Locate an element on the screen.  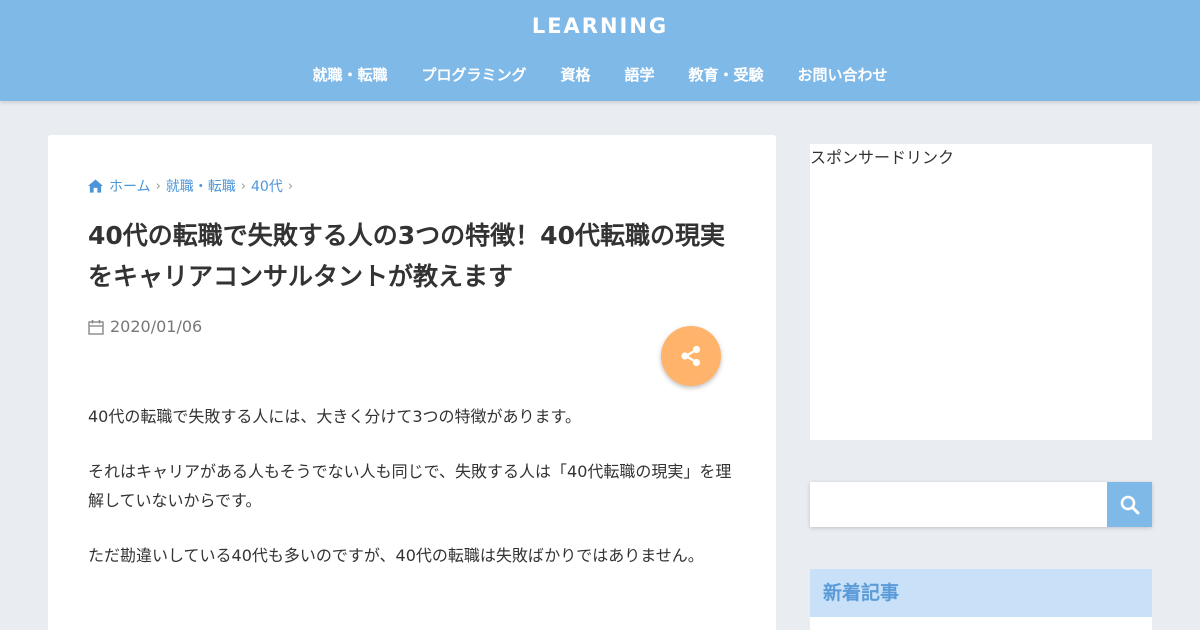
calendar-icon is located at coordinates (96, 327).